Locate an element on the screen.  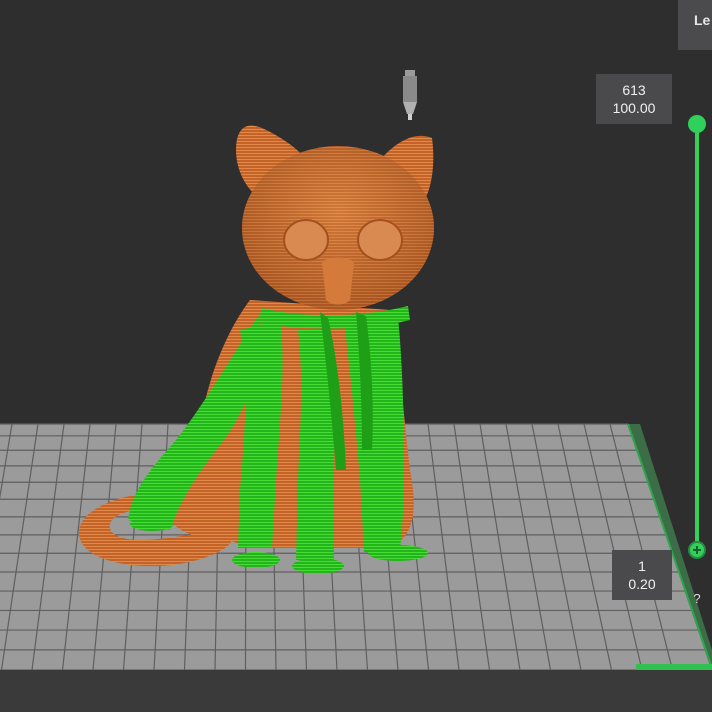
top-layer-label: 613 100.00 is located at coordinates (634, 99).